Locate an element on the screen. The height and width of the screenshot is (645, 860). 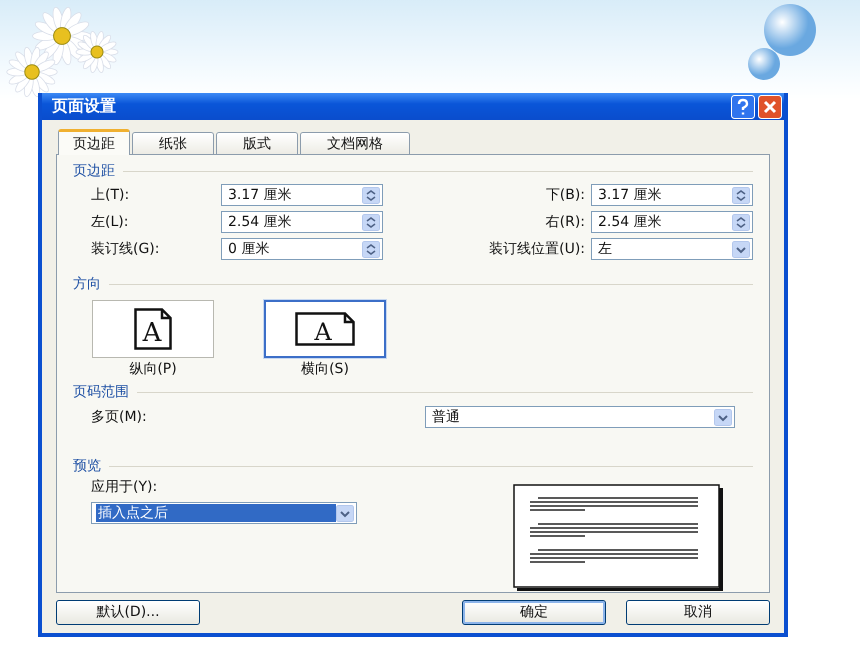
field-label: 左(L): is located at coordinates (110, 222).